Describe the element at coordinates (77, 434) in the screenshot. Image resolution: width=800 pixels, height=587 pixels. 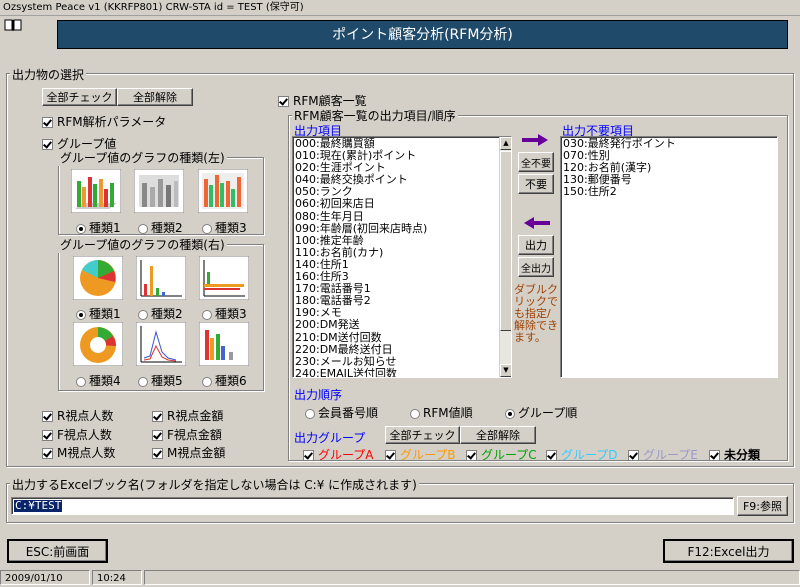
I see `metric-f-count-checkbox: F視点人数` at that location.